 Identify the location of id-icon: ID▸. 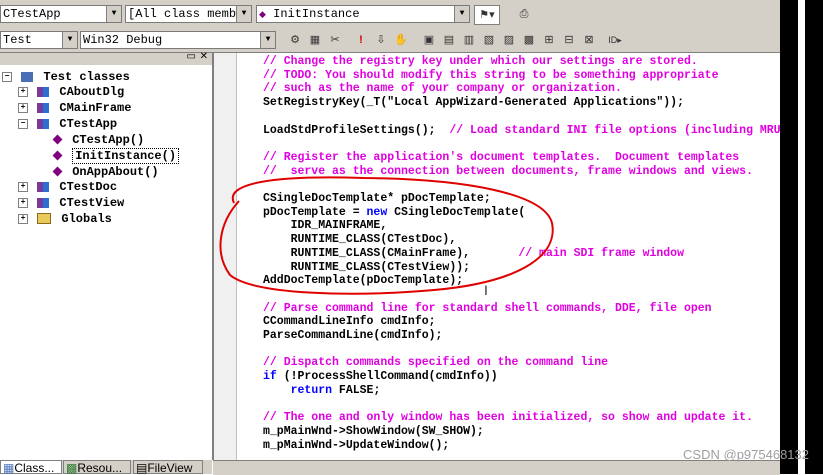
(615, 40).